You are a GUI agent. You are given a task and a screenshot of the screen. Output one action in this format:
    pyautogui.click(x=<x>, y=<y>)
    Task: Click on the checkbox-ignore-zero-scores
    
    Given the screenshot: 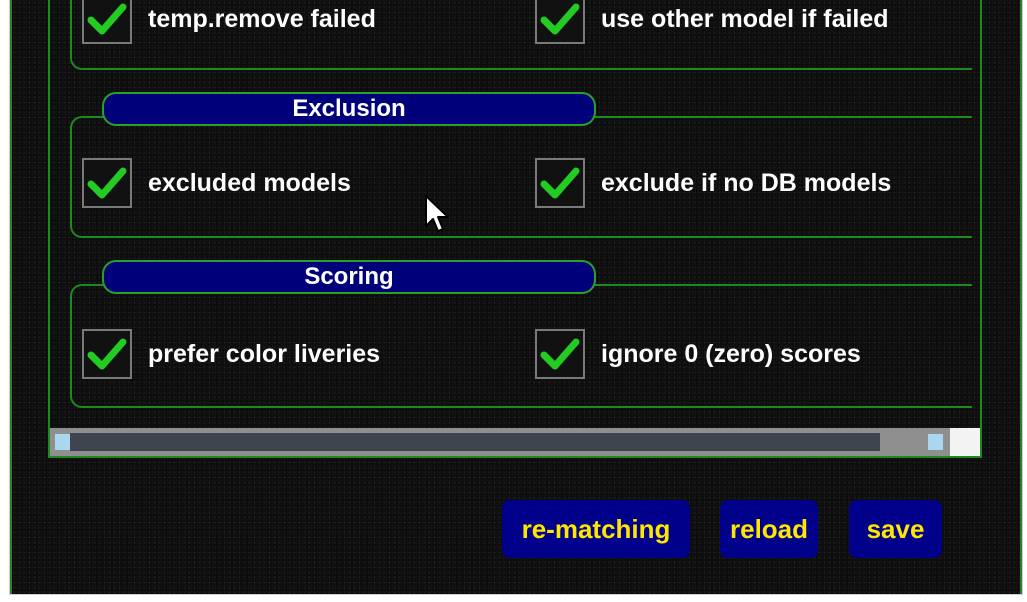 What is the action you would take?
    pyautogui.click(x=560, y=354)
    